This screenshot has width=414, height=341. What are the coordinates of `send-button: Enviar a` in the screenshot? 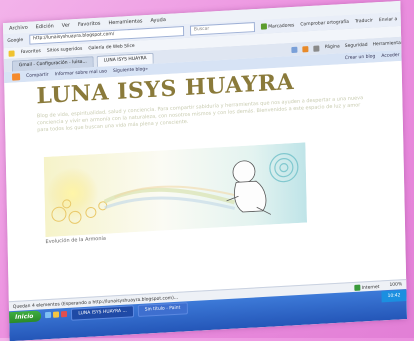 It's located at (388, 20).